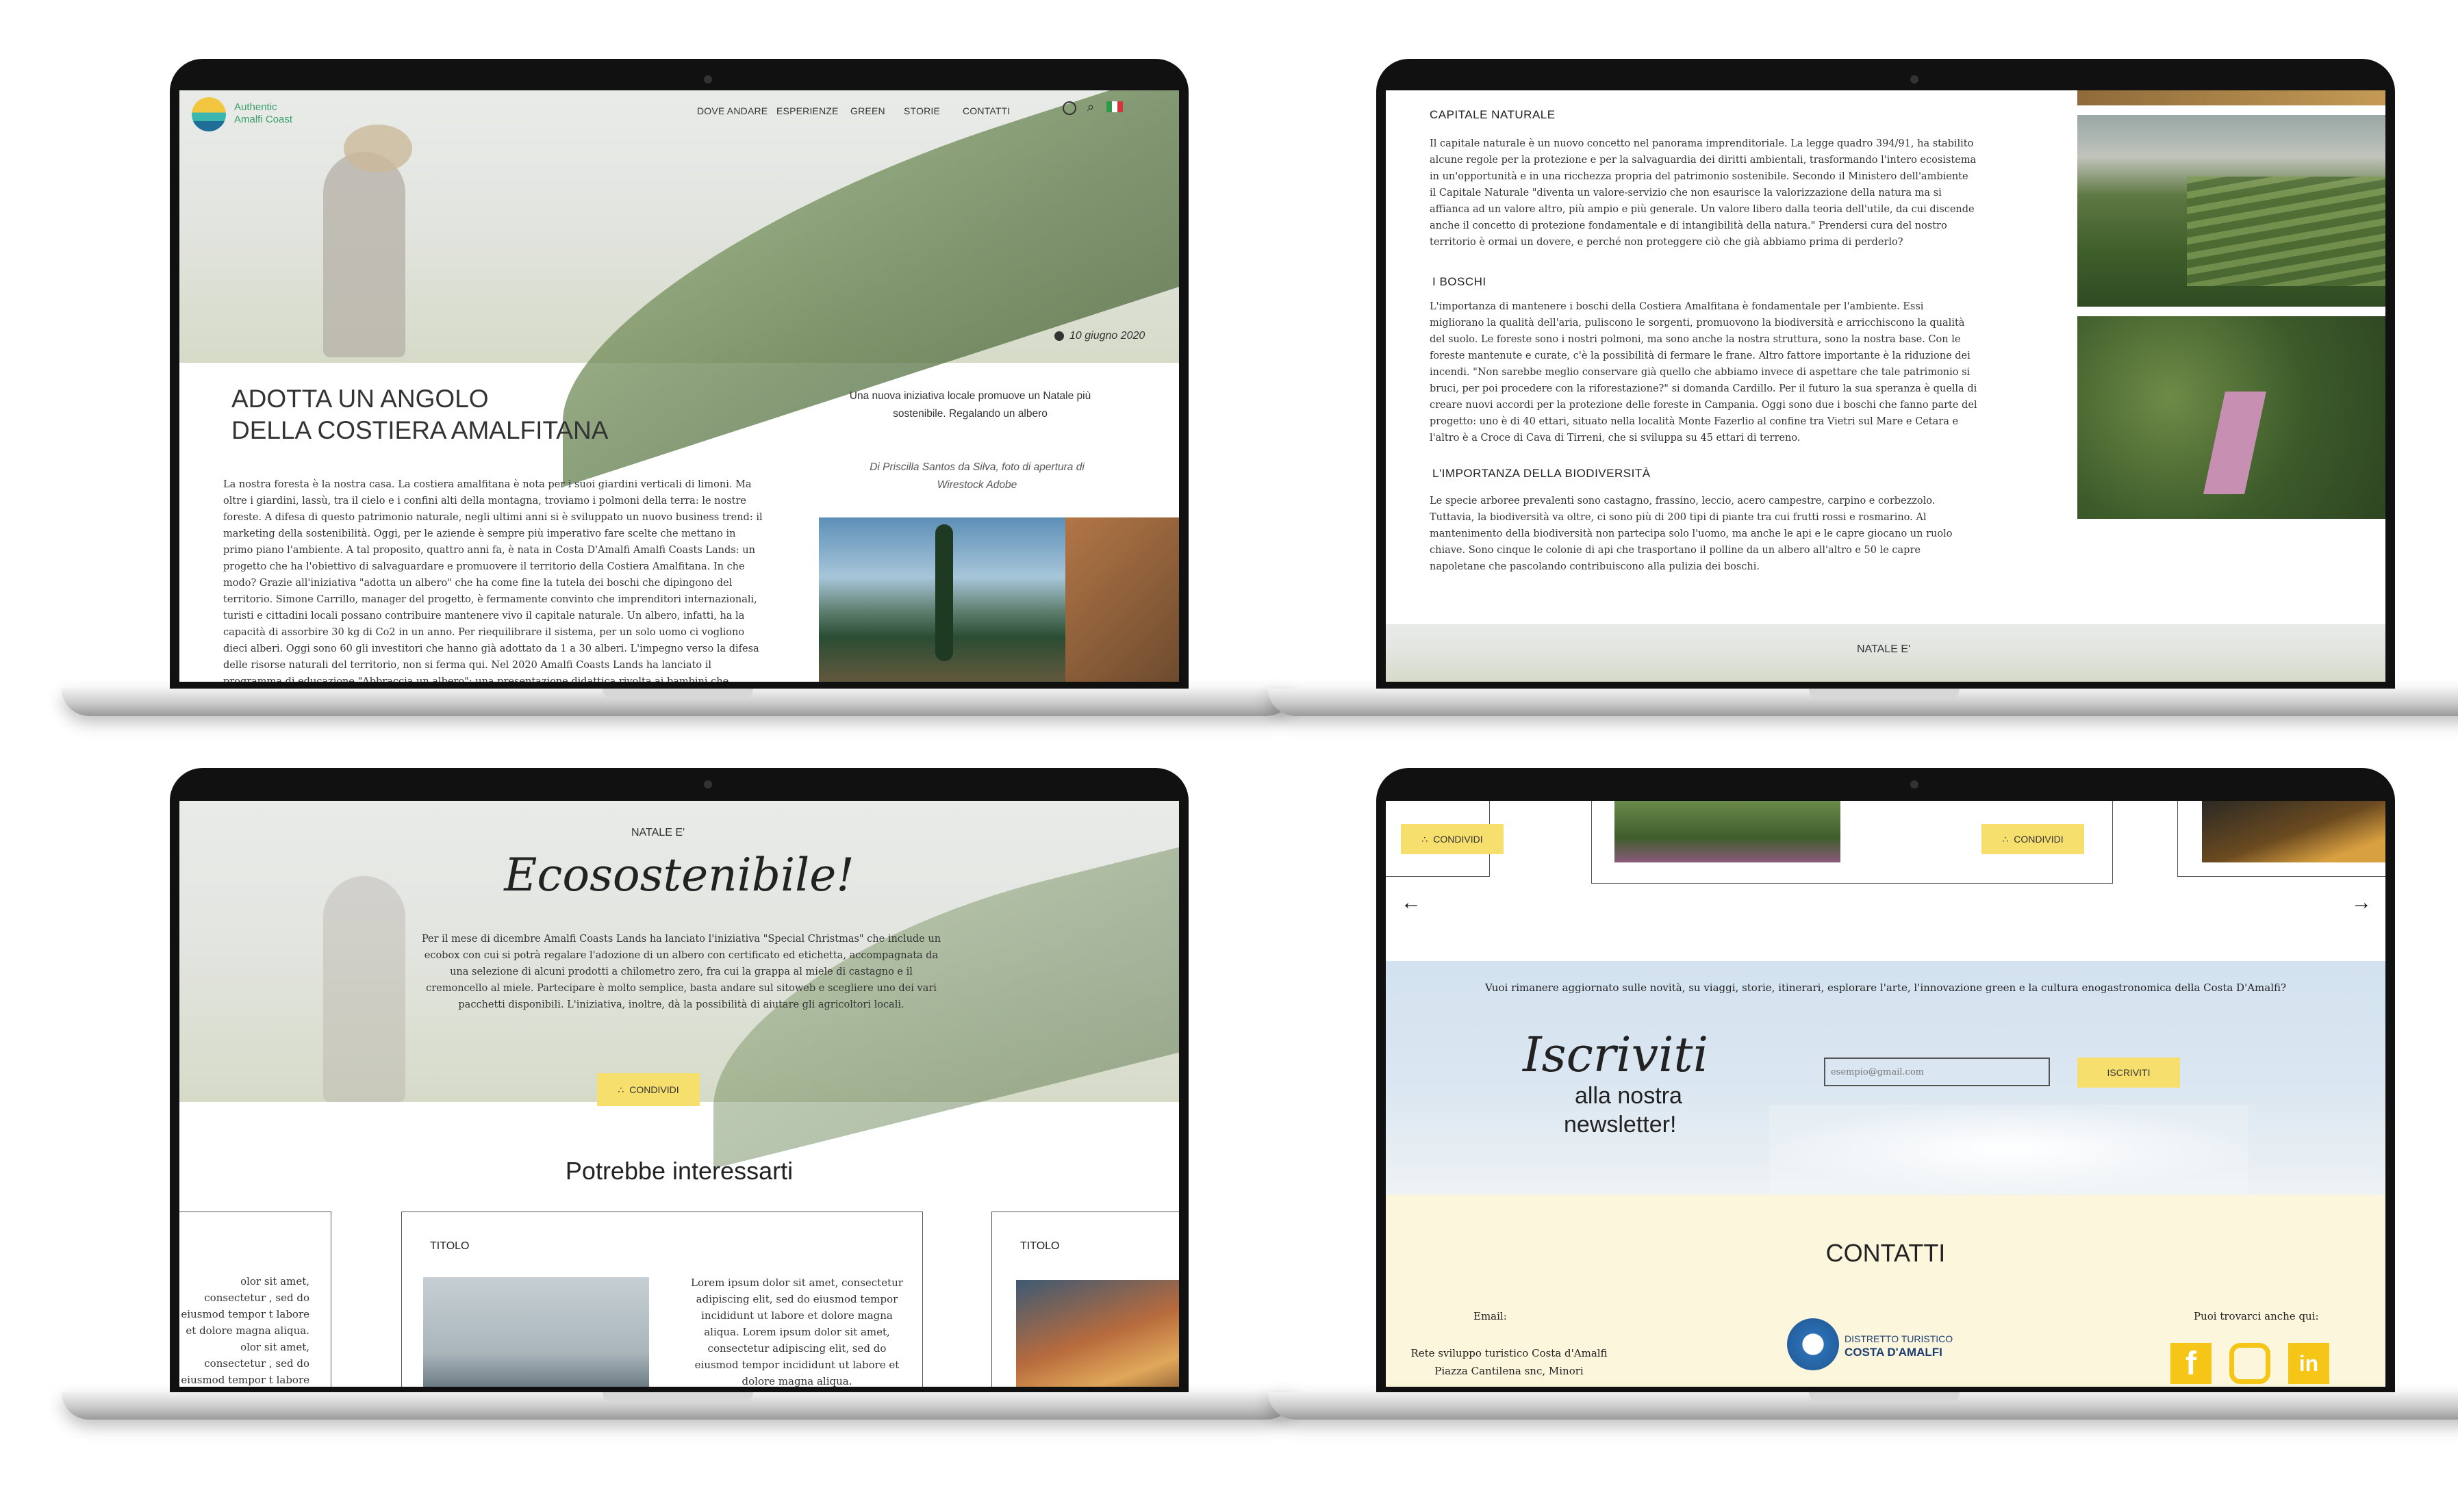 Image resolution: width=2458 pixels, height=1512 pixels. What do you see at coordinates (1069, 108) in the screenshot?
I see `globe-icon` at bounding box center [1069, 108].